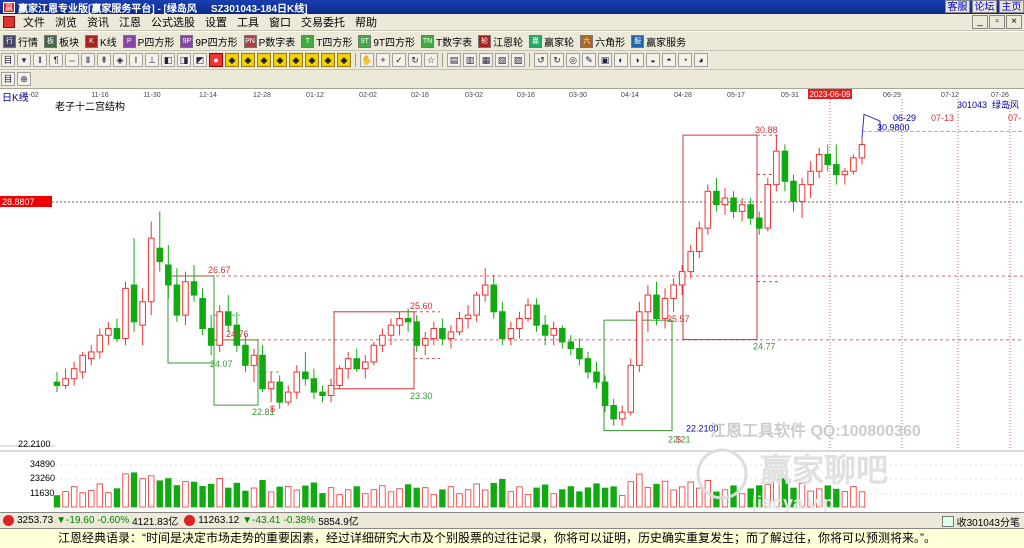 The width and height of the screenshot is (1024, 548). Describe the element at coordinates (367, 60) in the screenshot. I see `draw-tool-icon-23: ✋` at that location.